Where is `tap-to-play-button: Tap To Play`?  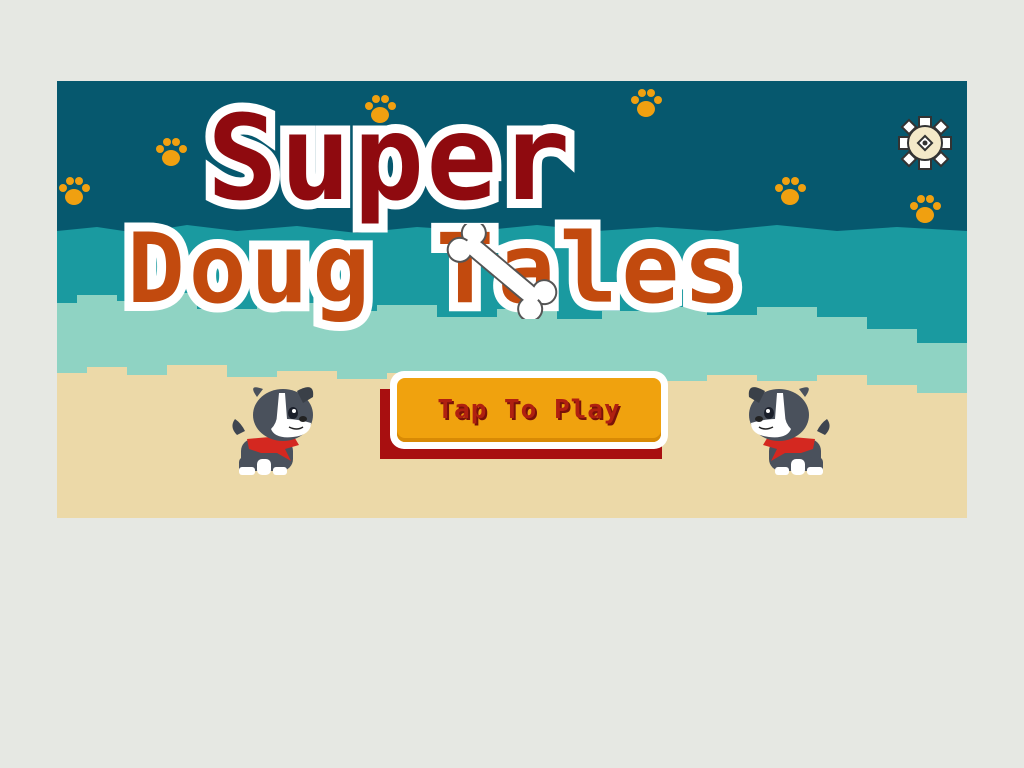 tap-to-play-button: Tap To Play is located at coordinates (528, 417).